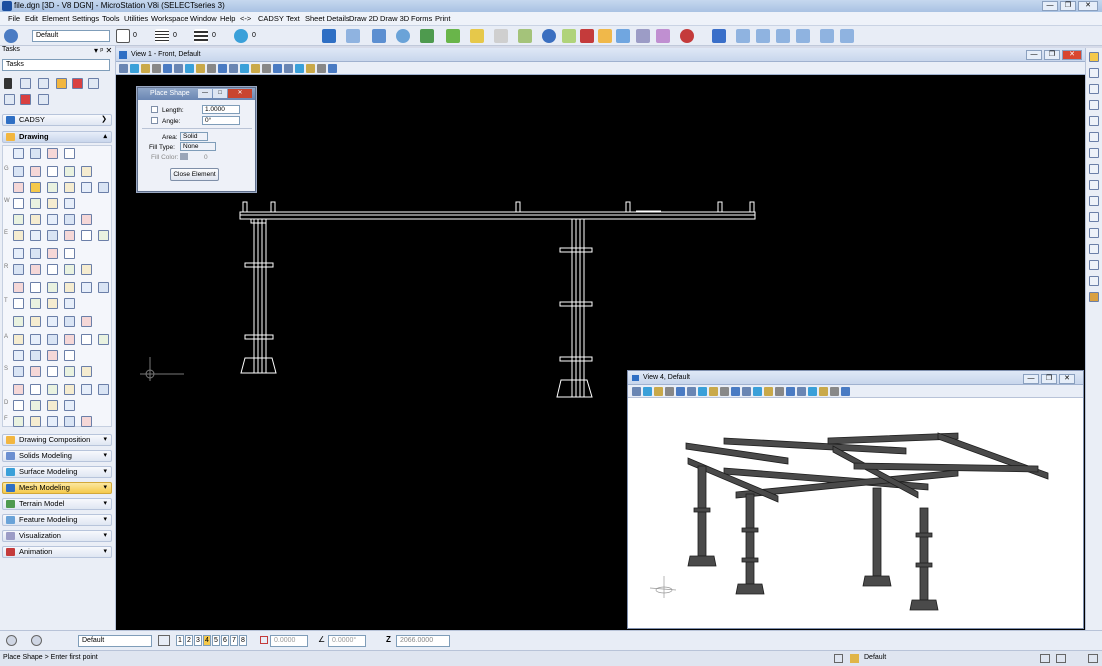  I want to click on menu-workspace: Workspace, so click(169, 18).